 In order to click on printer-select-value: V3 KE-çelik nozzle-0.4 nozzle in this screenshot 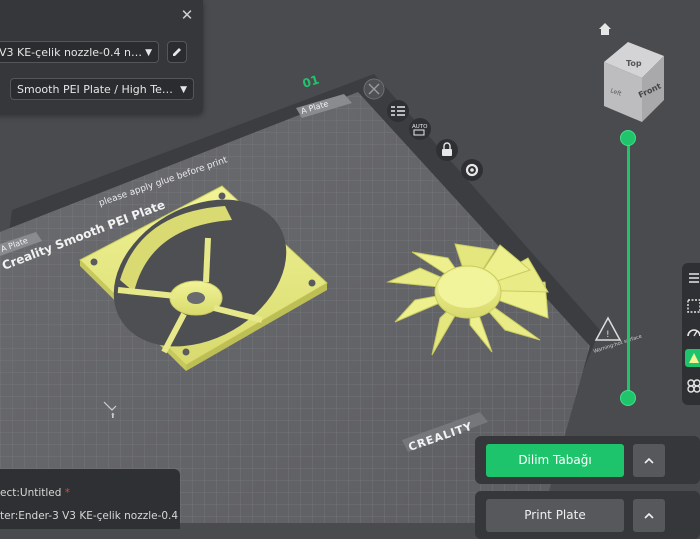, I will do `click(79, 52)`.